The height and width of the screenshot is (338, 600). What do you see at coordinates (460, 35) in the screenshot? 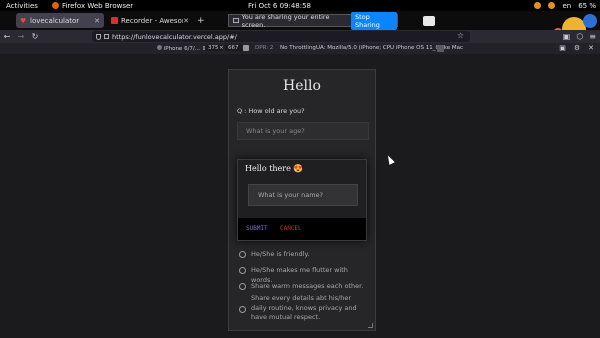
I see `bookmark-star-icon: ☆` at bounding box center [460, 35].